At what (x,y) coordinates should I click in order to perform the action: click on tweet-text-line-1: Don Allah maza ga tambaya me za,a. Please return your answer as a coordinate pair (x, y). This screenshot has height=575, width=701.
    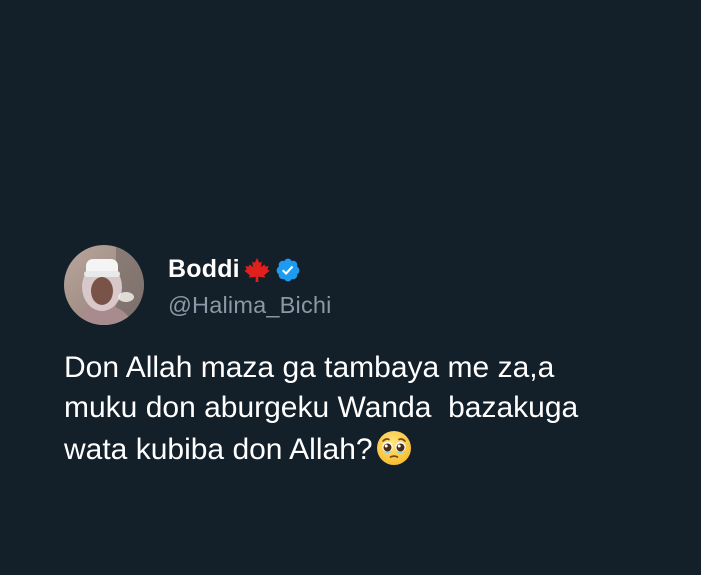
    Looking at the image, I should click on (309, 367).